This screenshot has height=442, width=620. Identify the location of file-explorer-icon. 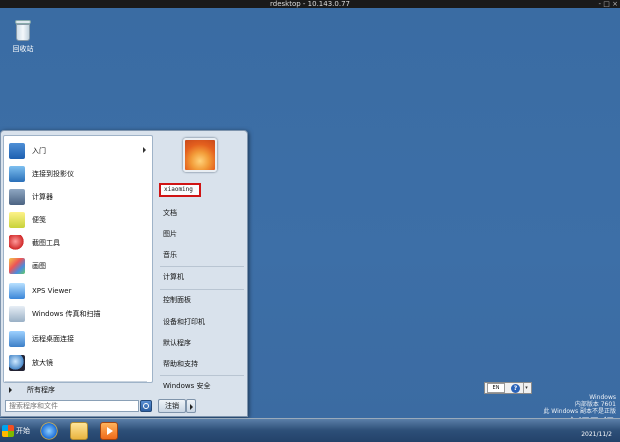
(79, 431).